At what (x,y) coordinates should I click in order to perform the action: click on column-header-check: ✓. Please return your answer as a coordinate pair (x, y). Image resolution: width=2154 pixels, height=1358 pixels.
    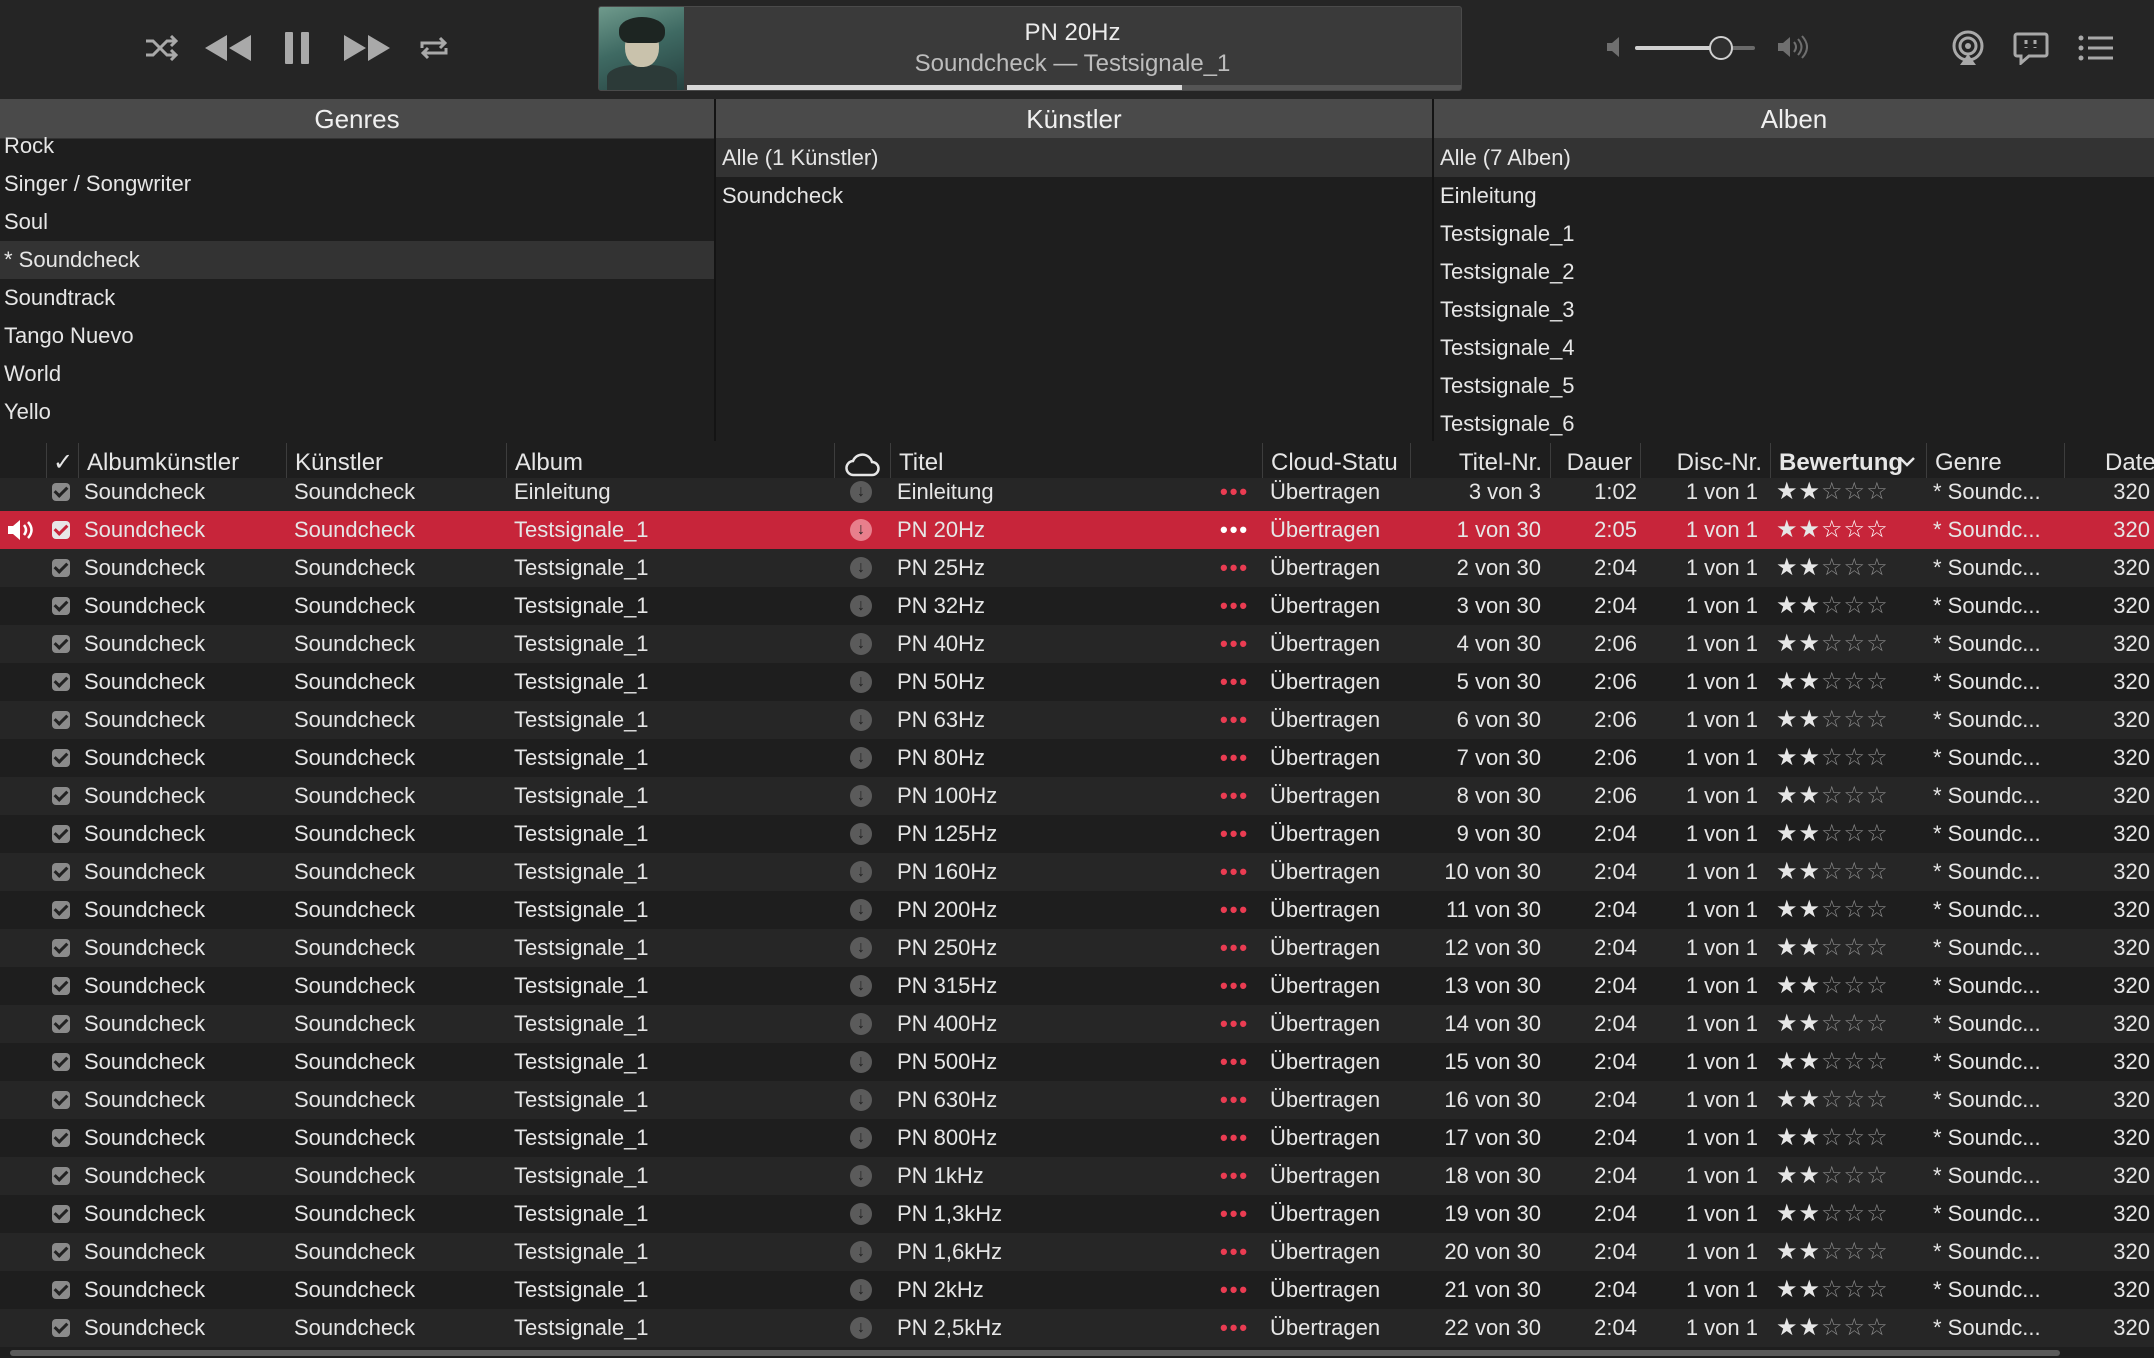
    Looking at the image, I should click on (62, 463).